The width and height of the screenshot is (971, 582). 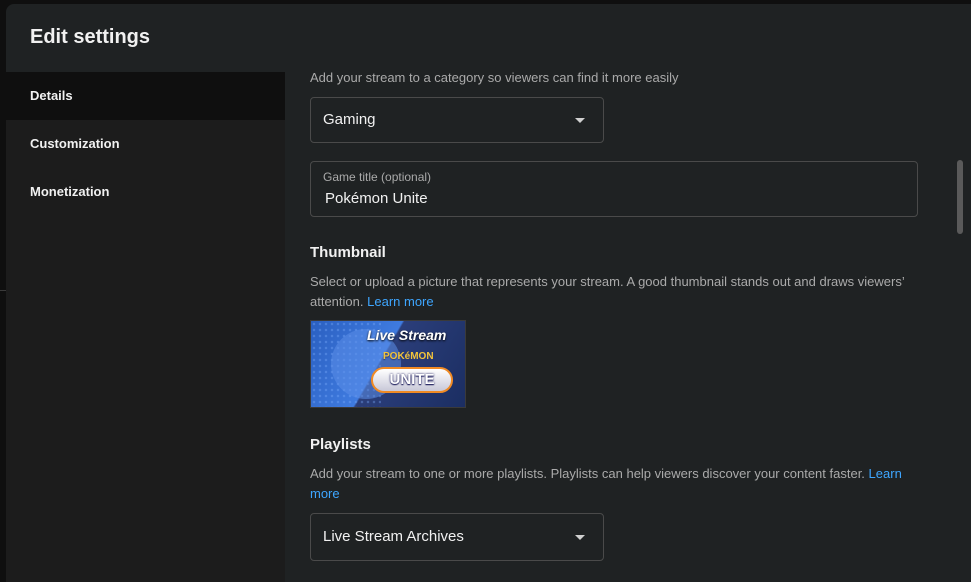 What do you see at coordinates (340, 444) in the screenshot?
I see `playlists-heading: Playlists` at bounding box center [340, 444].